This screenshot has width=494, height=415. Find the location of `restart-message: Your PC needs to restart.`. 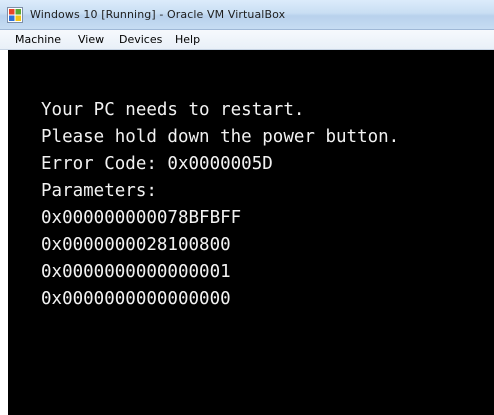

restart-message: Your PC needs to restart. is located at coordinates (173, 110).